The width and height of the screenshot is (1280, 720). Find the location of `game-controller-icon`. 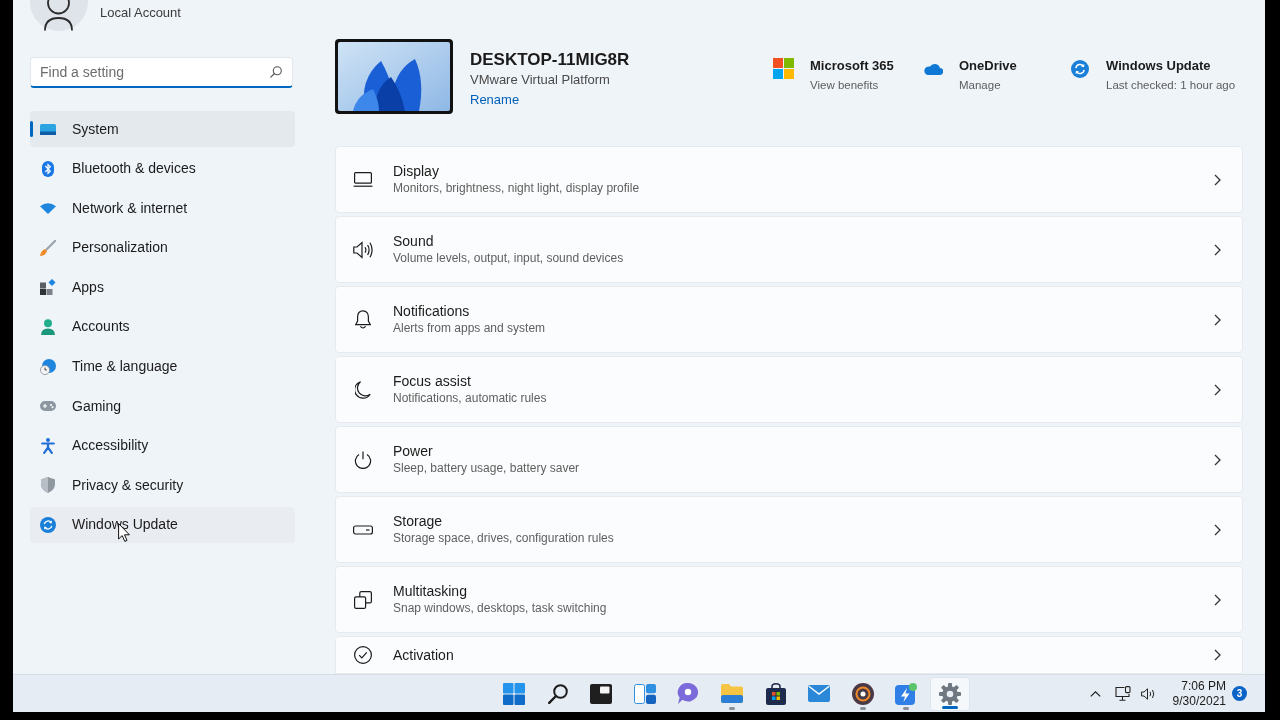

game-controller-icon is located at coordinates (48, 406).